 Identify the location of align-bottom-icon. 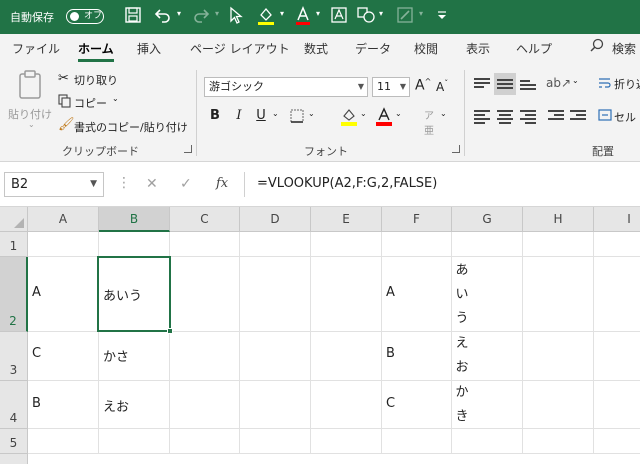
(528, 87).